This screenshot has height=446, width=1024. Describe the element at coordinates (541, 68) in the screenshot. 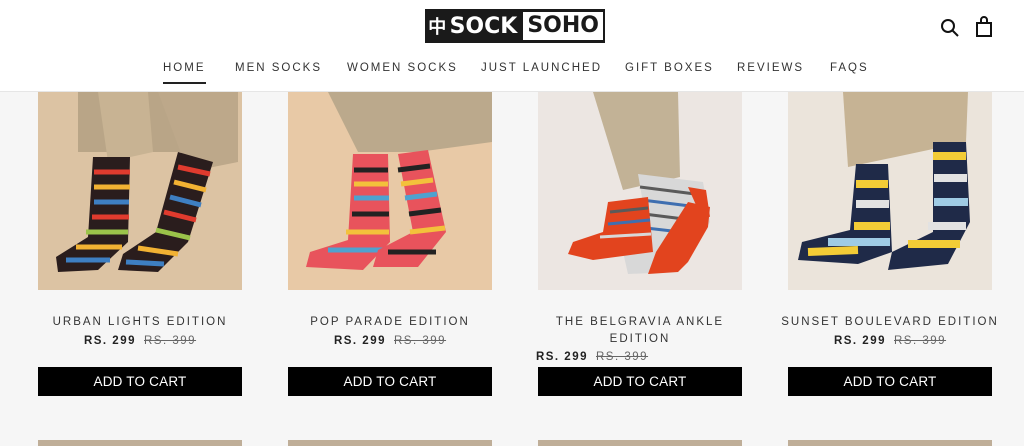

I see `nav-just-launched: JUST LAUNCHED` at that location.